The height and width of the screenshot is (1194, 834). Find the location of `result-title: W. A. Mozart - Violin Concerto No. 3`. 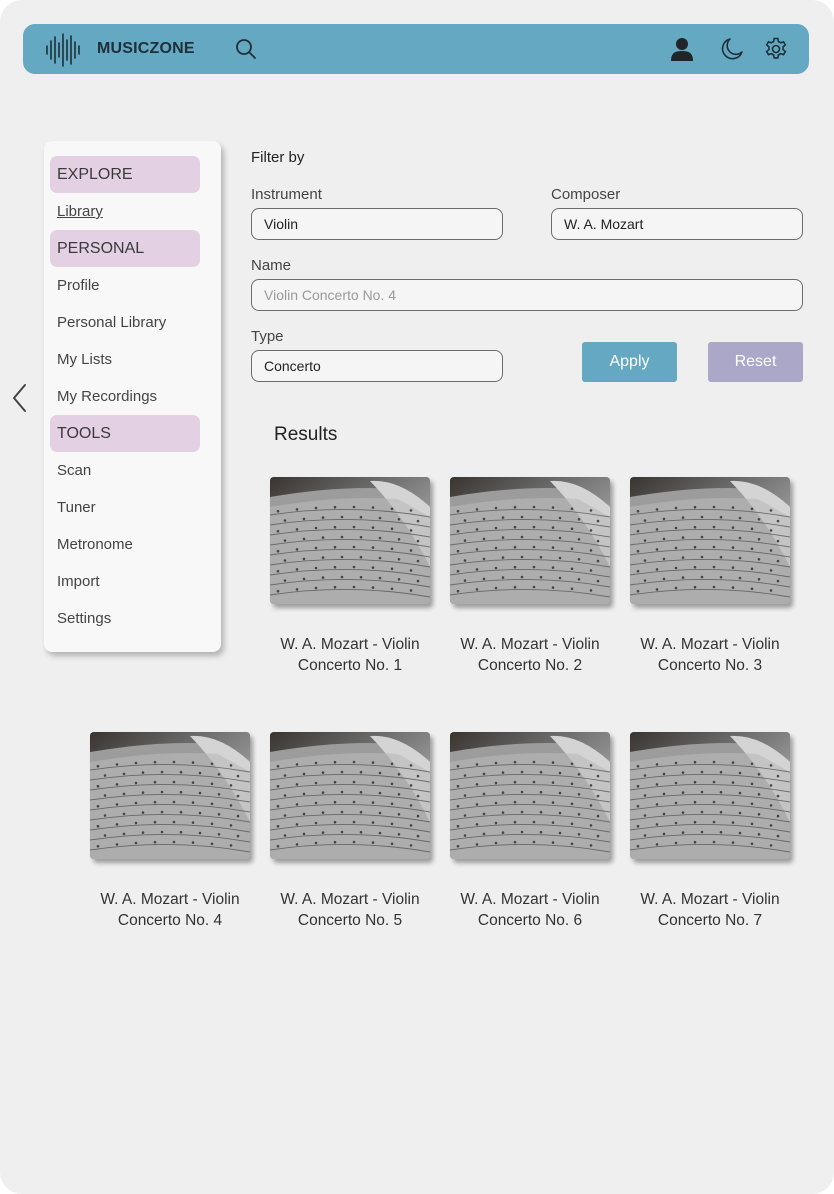

result-title: W. A. Mozart - Violin Concerto No. 3 is located at coordinates (710, 655).